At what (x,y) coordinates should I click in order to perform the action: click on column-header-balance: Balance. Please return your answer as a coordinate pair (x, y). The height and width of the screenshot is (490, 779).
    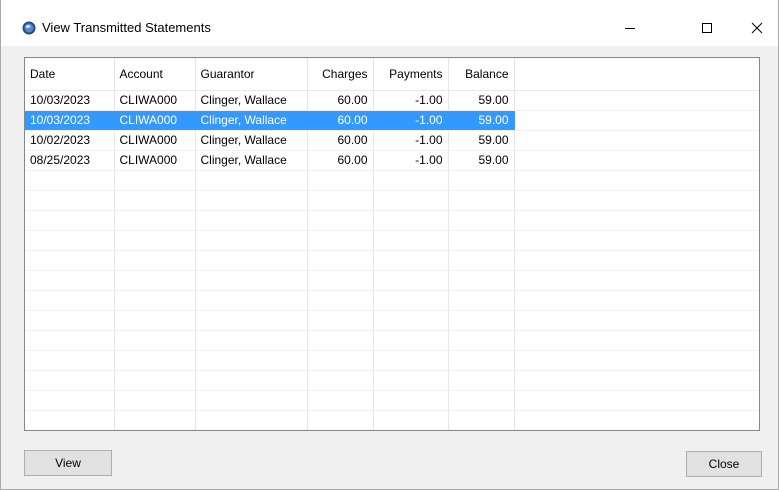
    Looking at the image, I should click on (481, 74).